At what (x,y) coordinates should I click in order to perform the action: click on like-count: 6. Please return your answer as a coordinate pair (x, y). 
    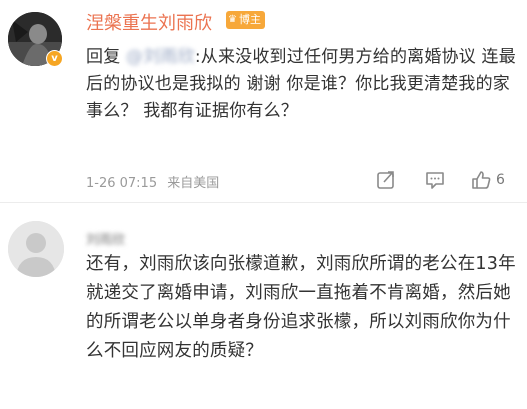
    Looking at the image, I should click on (500, 180).